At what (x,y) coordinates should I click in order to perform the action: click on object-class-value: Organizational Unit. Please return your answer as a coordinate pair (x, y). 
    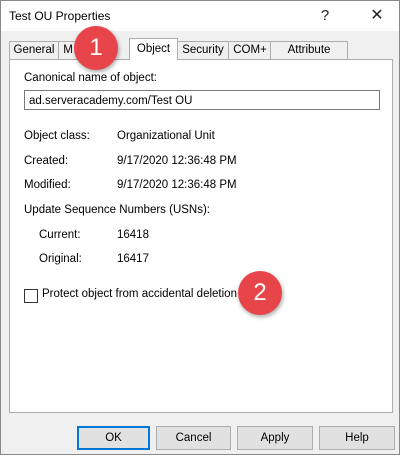
    Looking at the image, I should click on (166, 136).